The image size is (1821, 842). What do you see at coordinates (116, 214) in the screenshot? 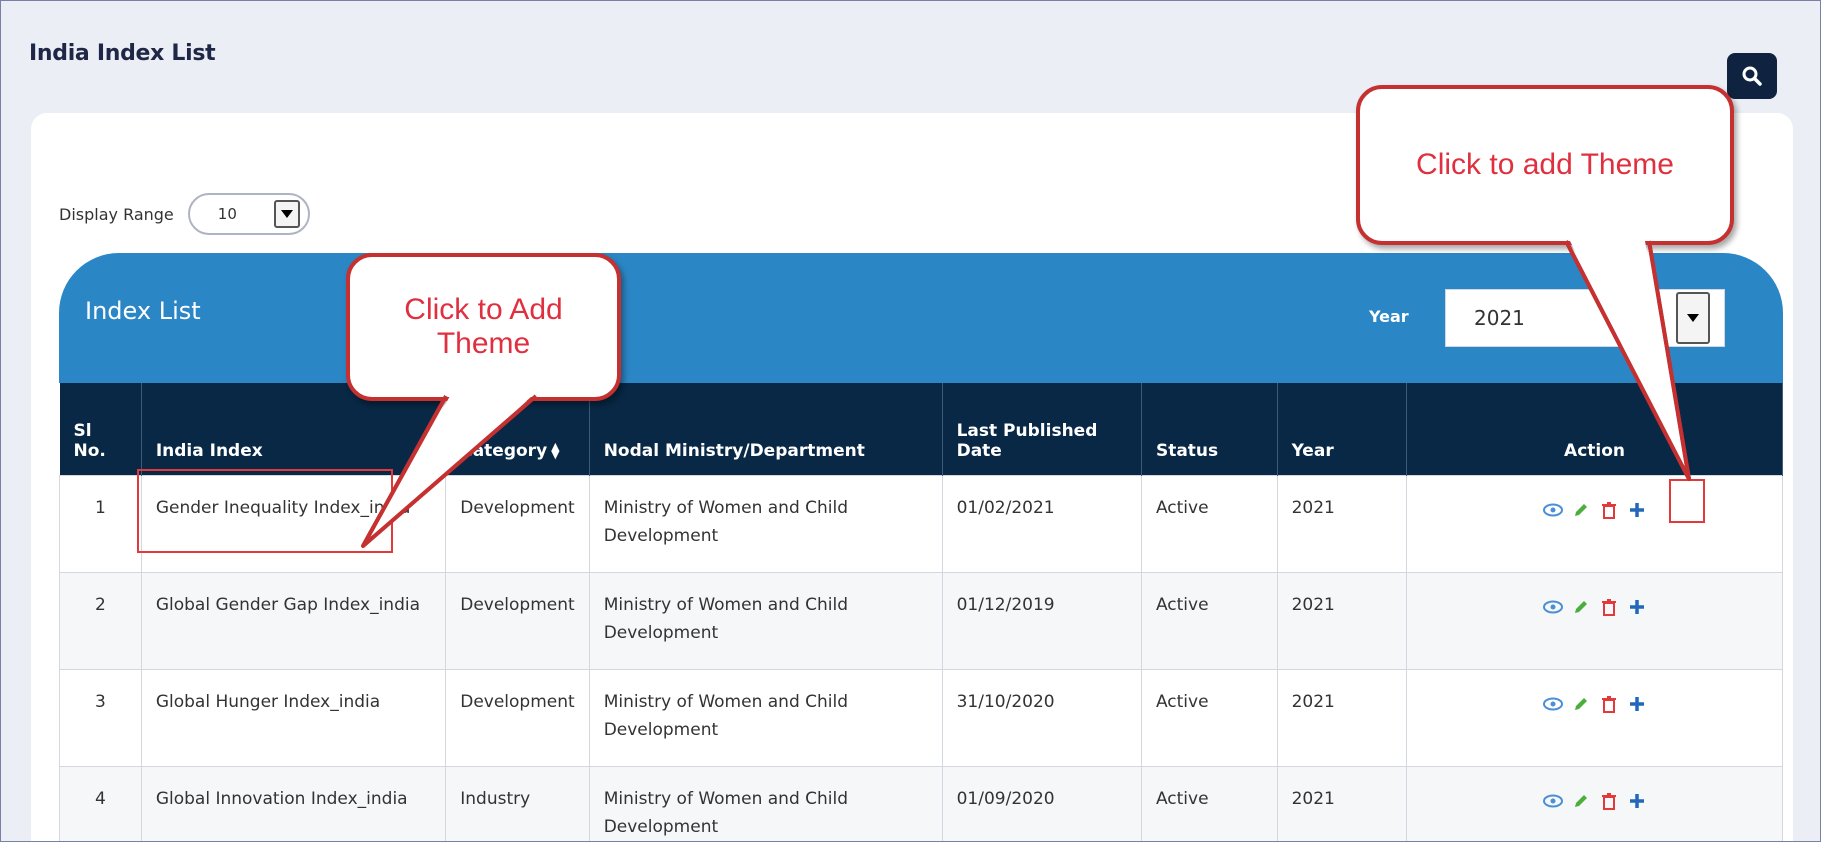
I see `display-range-label: Display Range` at bounding box center [116, 214].